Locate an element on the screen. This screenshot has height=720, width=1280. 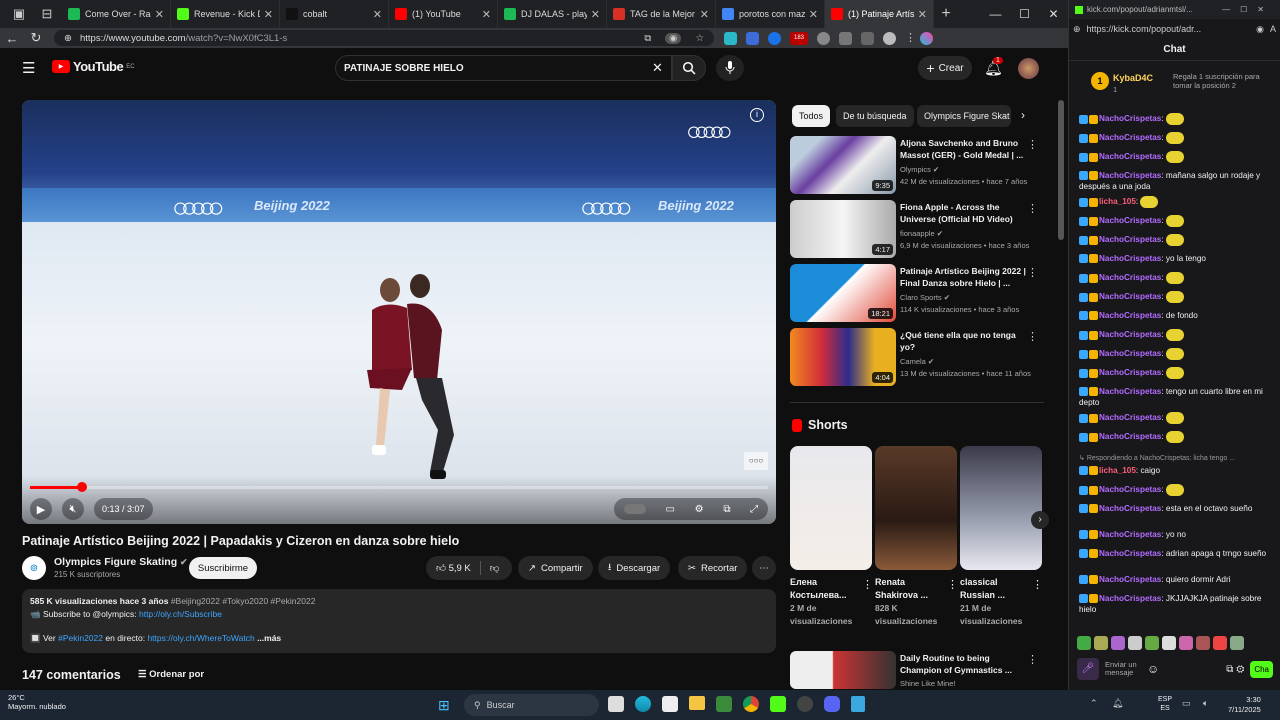
chat-message: NachoCrispetas: quiero dormir Adri is located at coordinates (1175, 579).